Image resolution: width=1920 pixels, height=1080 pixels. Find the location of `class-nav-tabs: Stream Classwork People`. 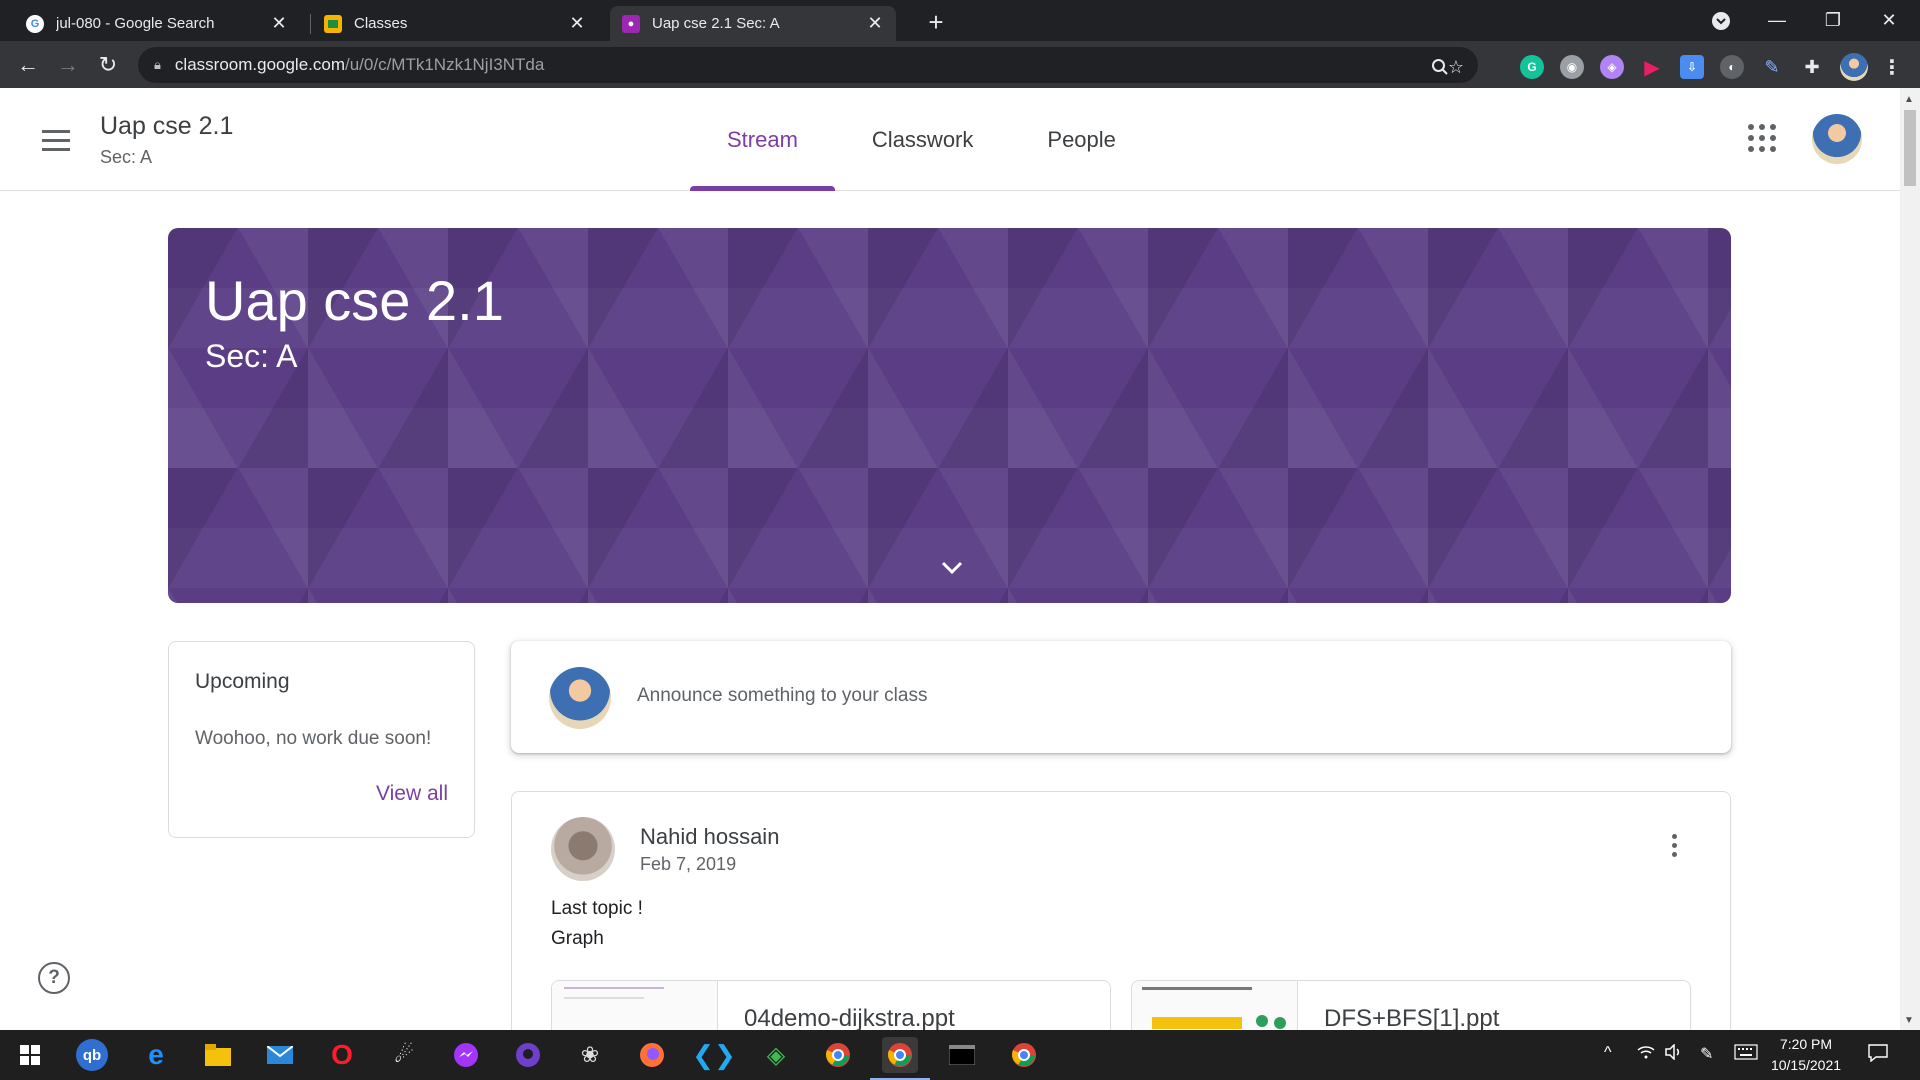

class-nav-tabs: Stream Classwork People is located at coordinates (921, 139).